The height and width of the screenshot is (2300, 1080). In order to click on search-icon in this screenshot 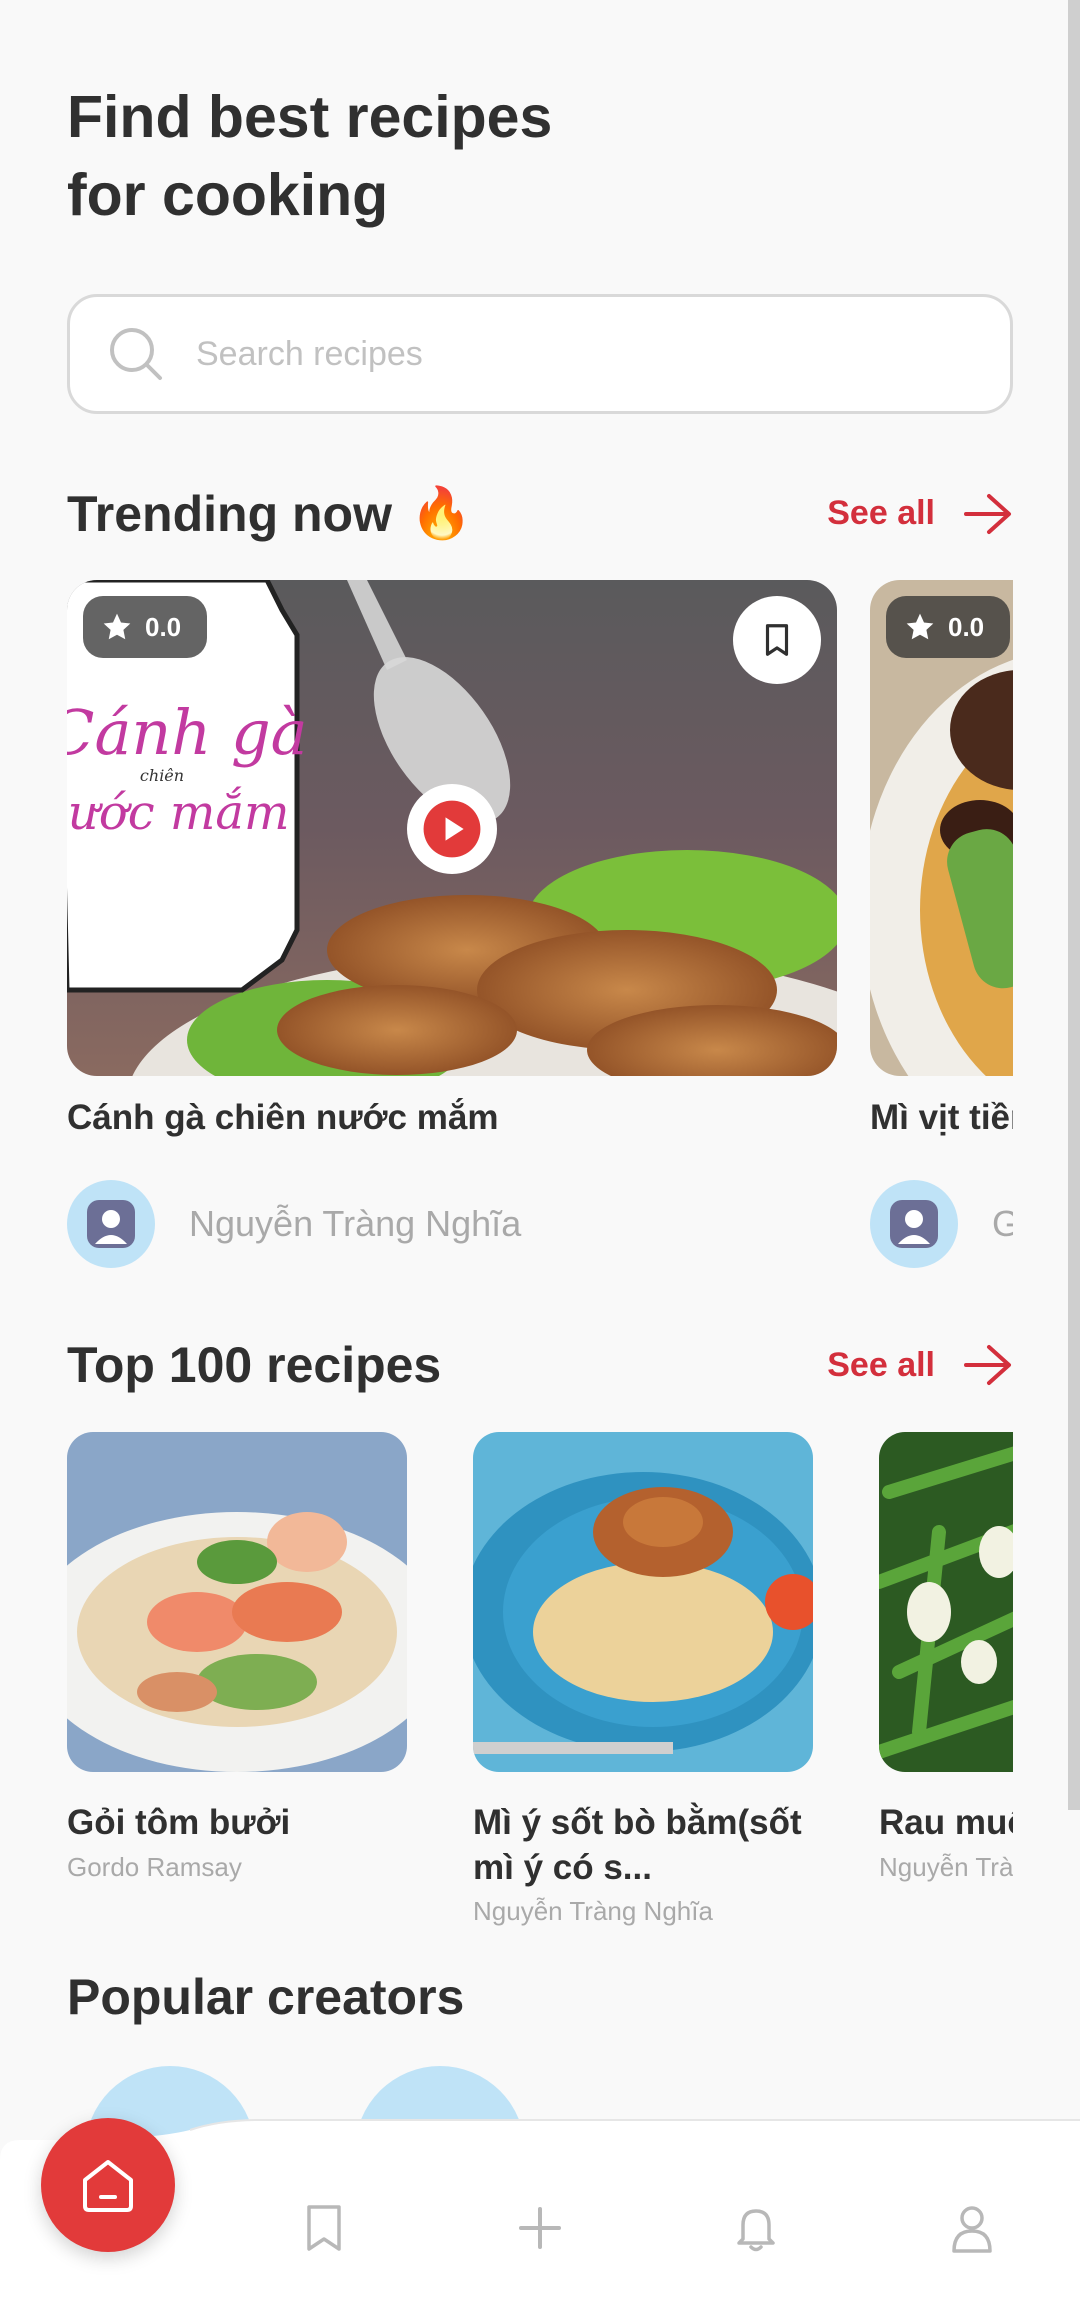, I will do `click(136, 354)`.